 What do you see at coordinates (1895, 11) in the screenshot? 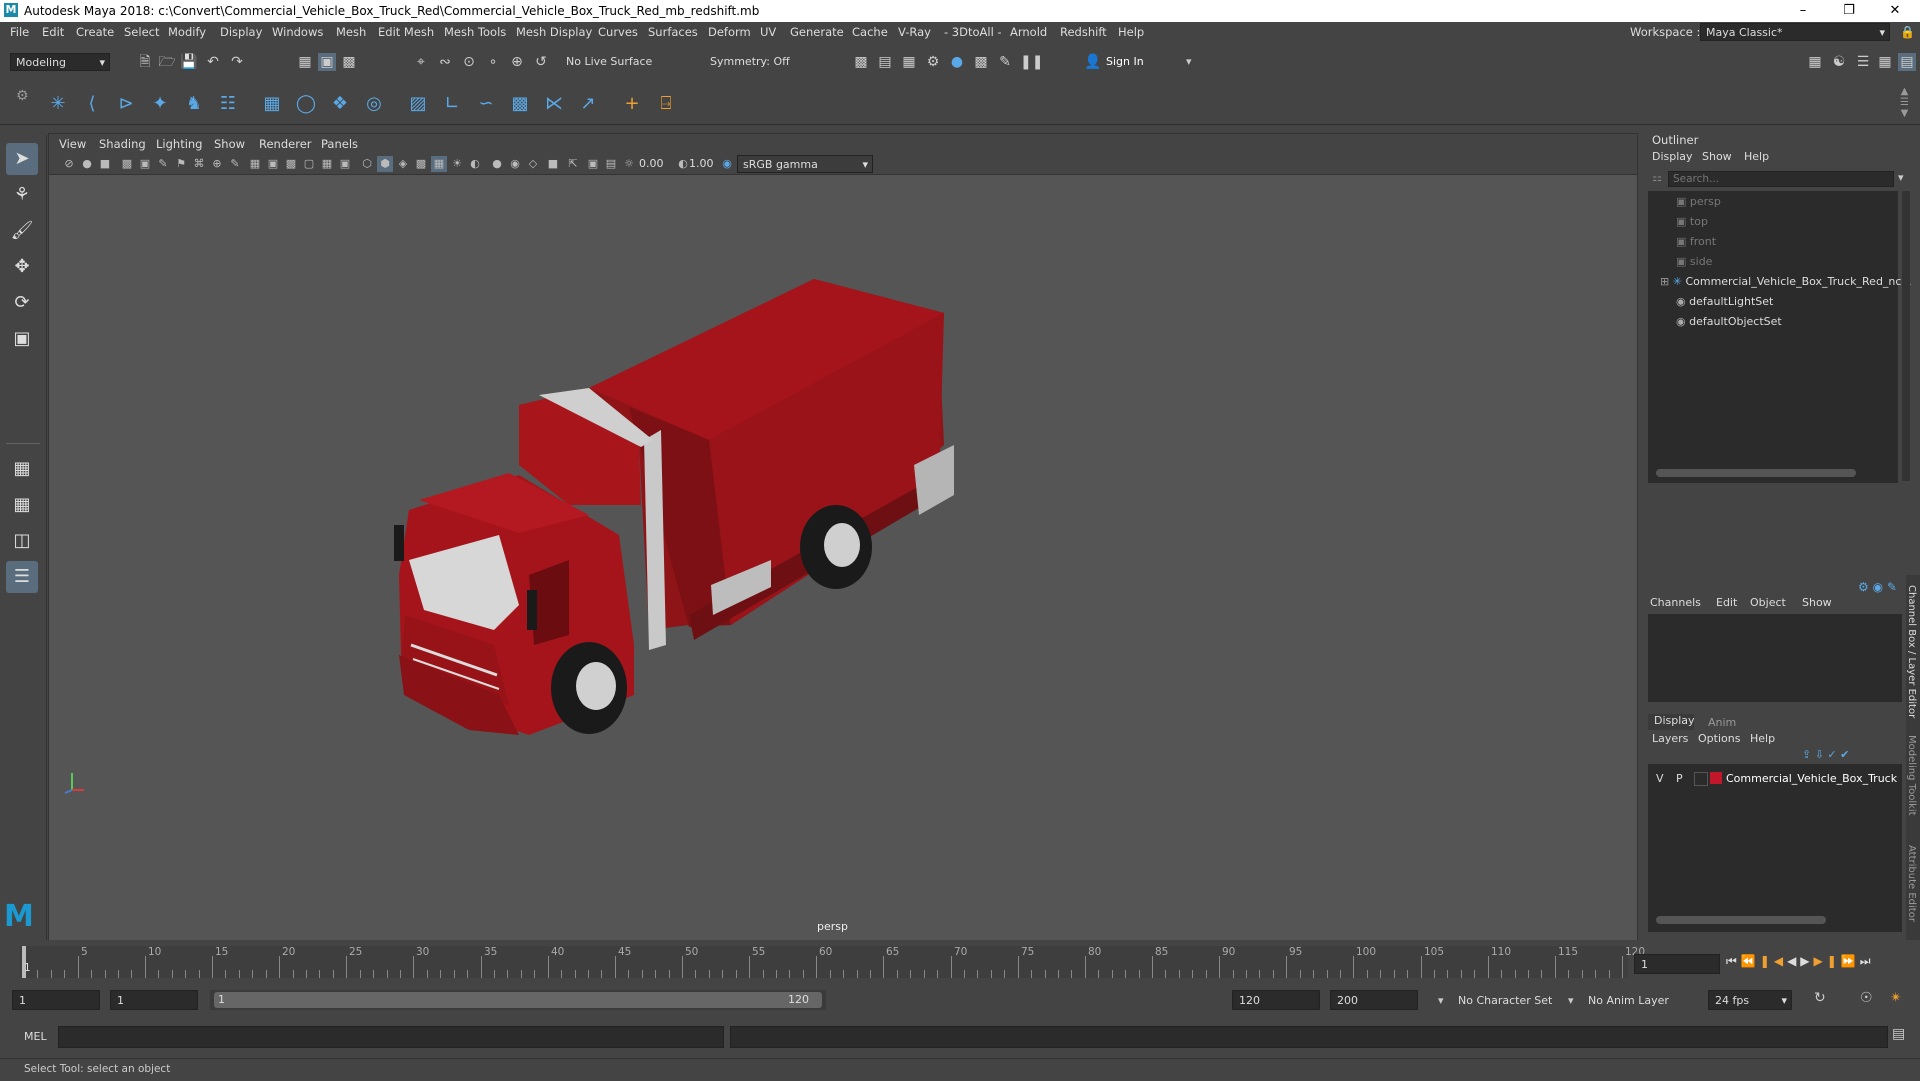
I see `close-button: ✕` at bounding box center [1895, 11].